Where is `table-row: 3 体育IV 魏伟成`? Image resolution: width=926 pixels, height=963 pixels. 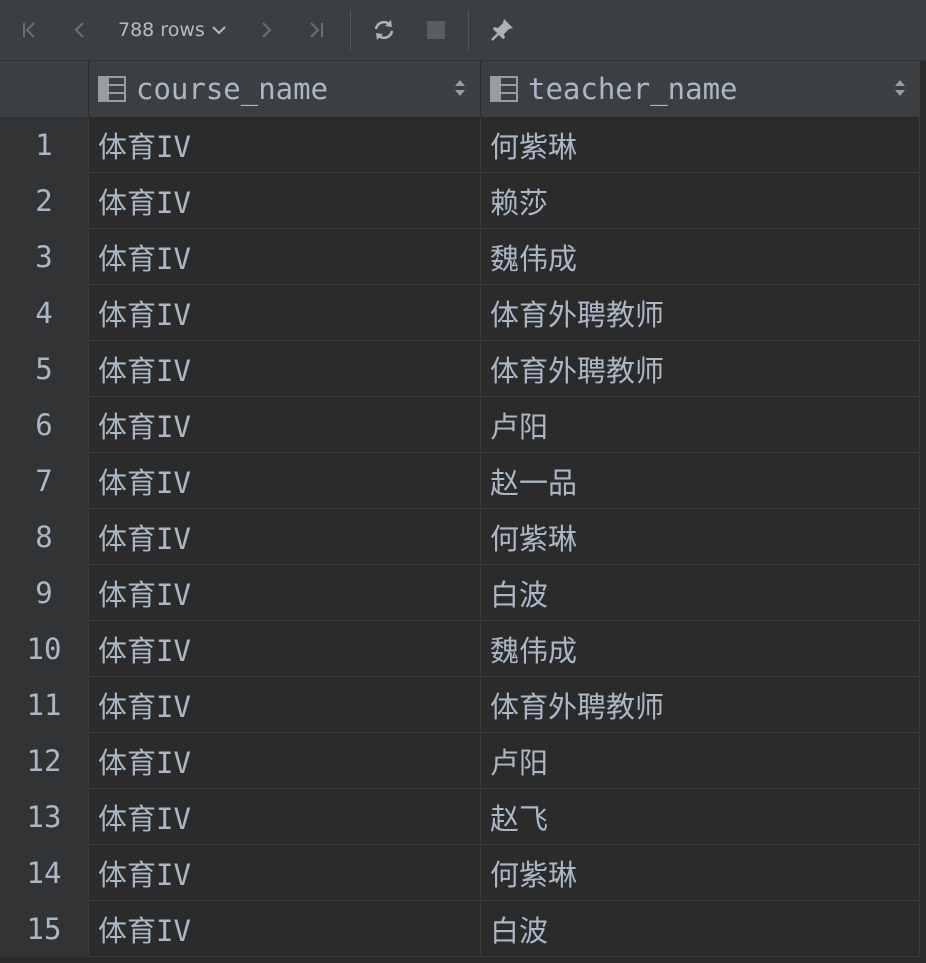 table-row: 3 体育IV 魏伟成 is located at coordinates (463, 257).